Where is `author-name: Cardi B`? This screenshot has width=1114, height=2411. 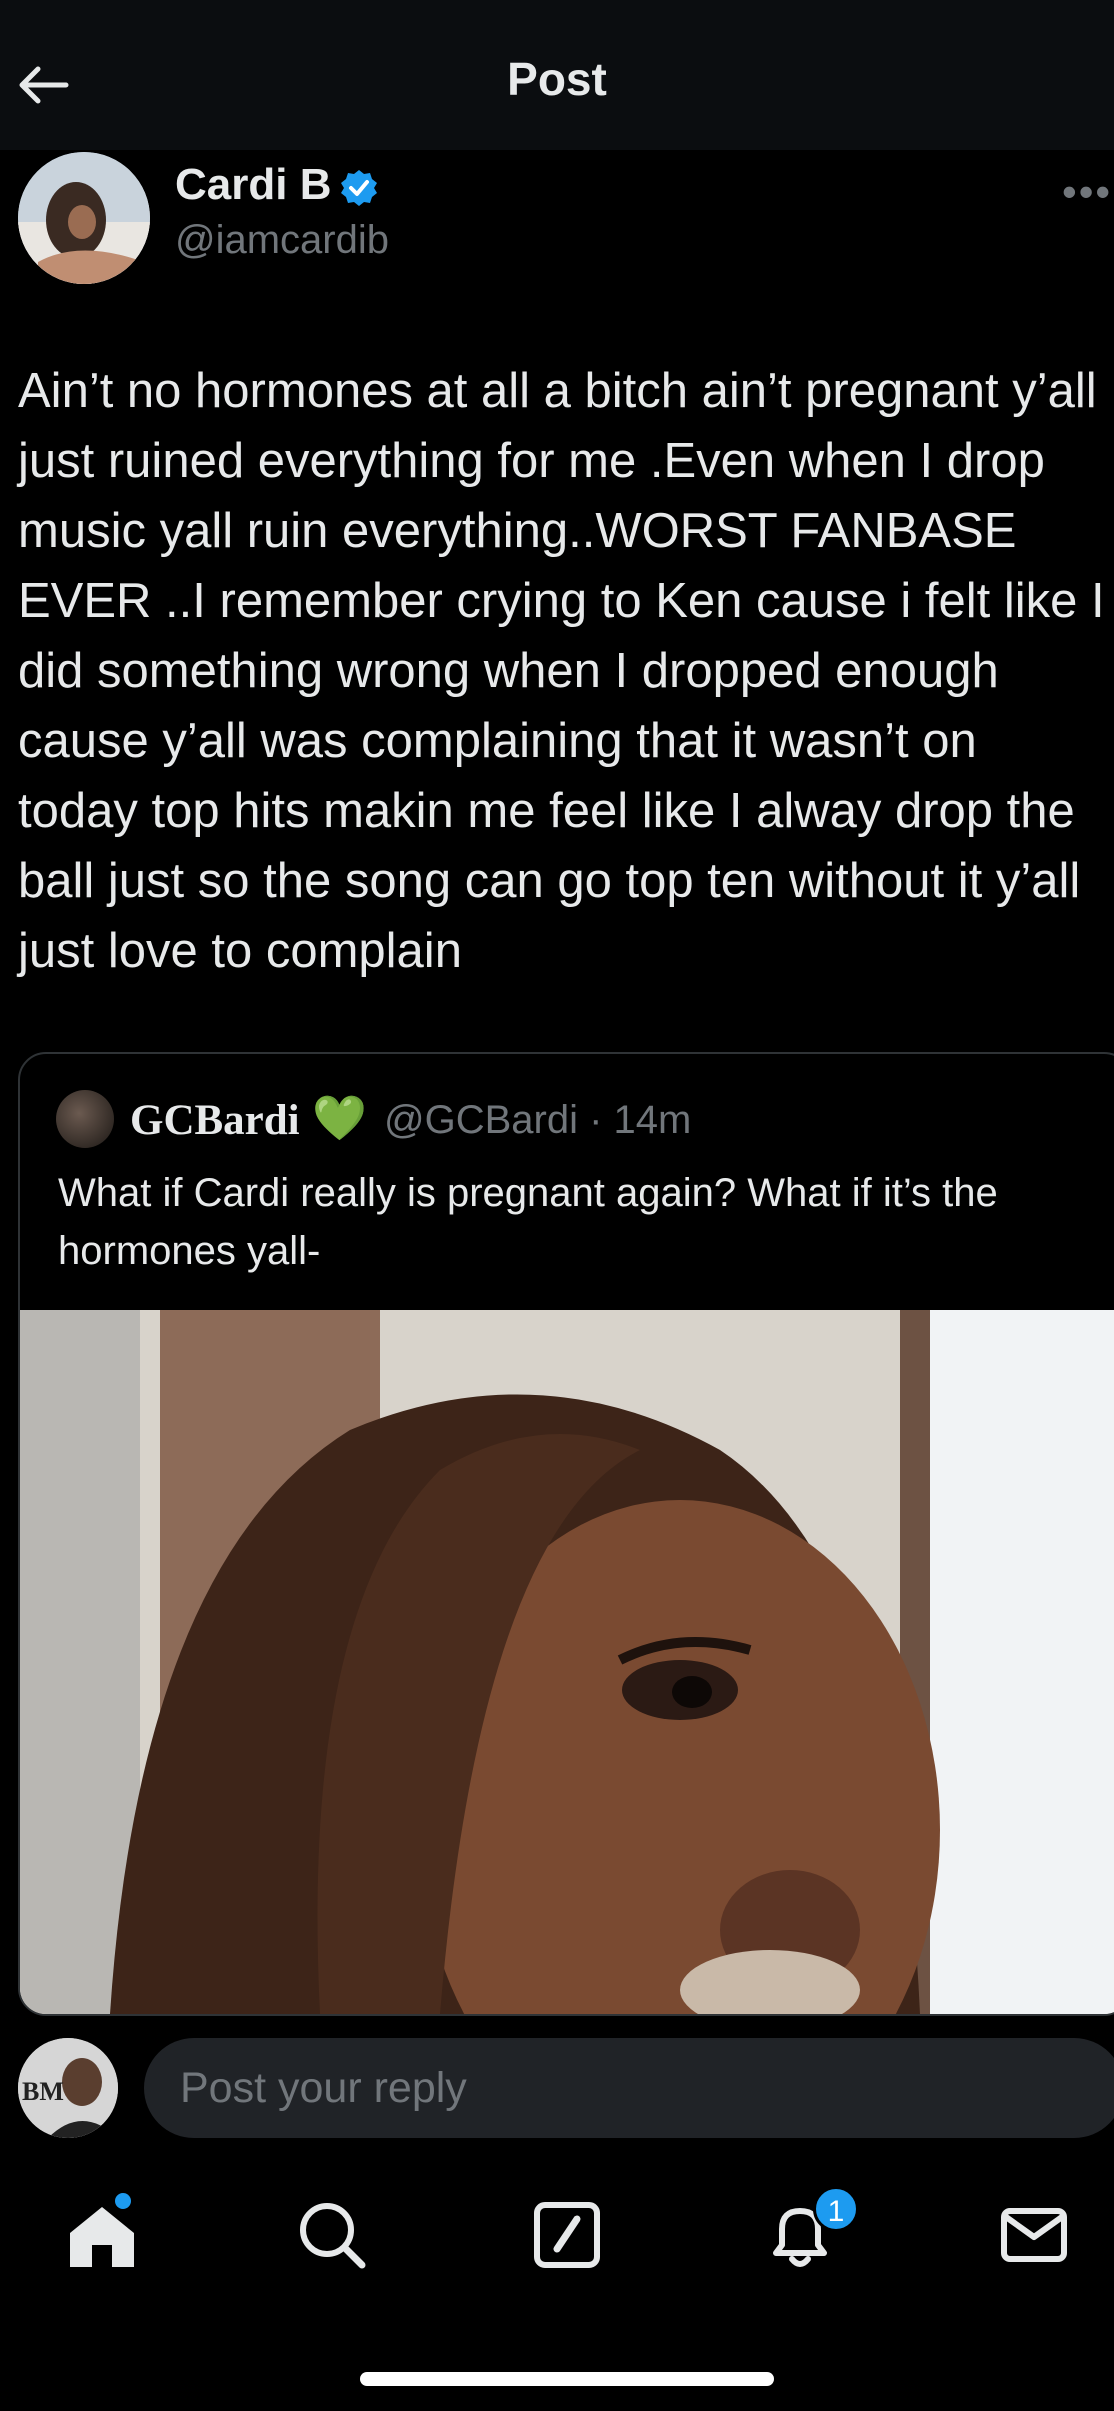 author-name: Cardi B is located at coordinates (253, 185).